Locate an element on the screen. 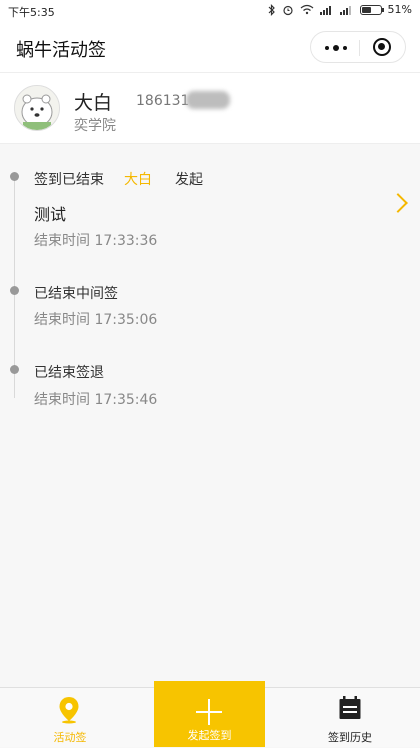 This screenshot has height=748, width=420. status-icons: 51% is located at coordinates (340, 9).